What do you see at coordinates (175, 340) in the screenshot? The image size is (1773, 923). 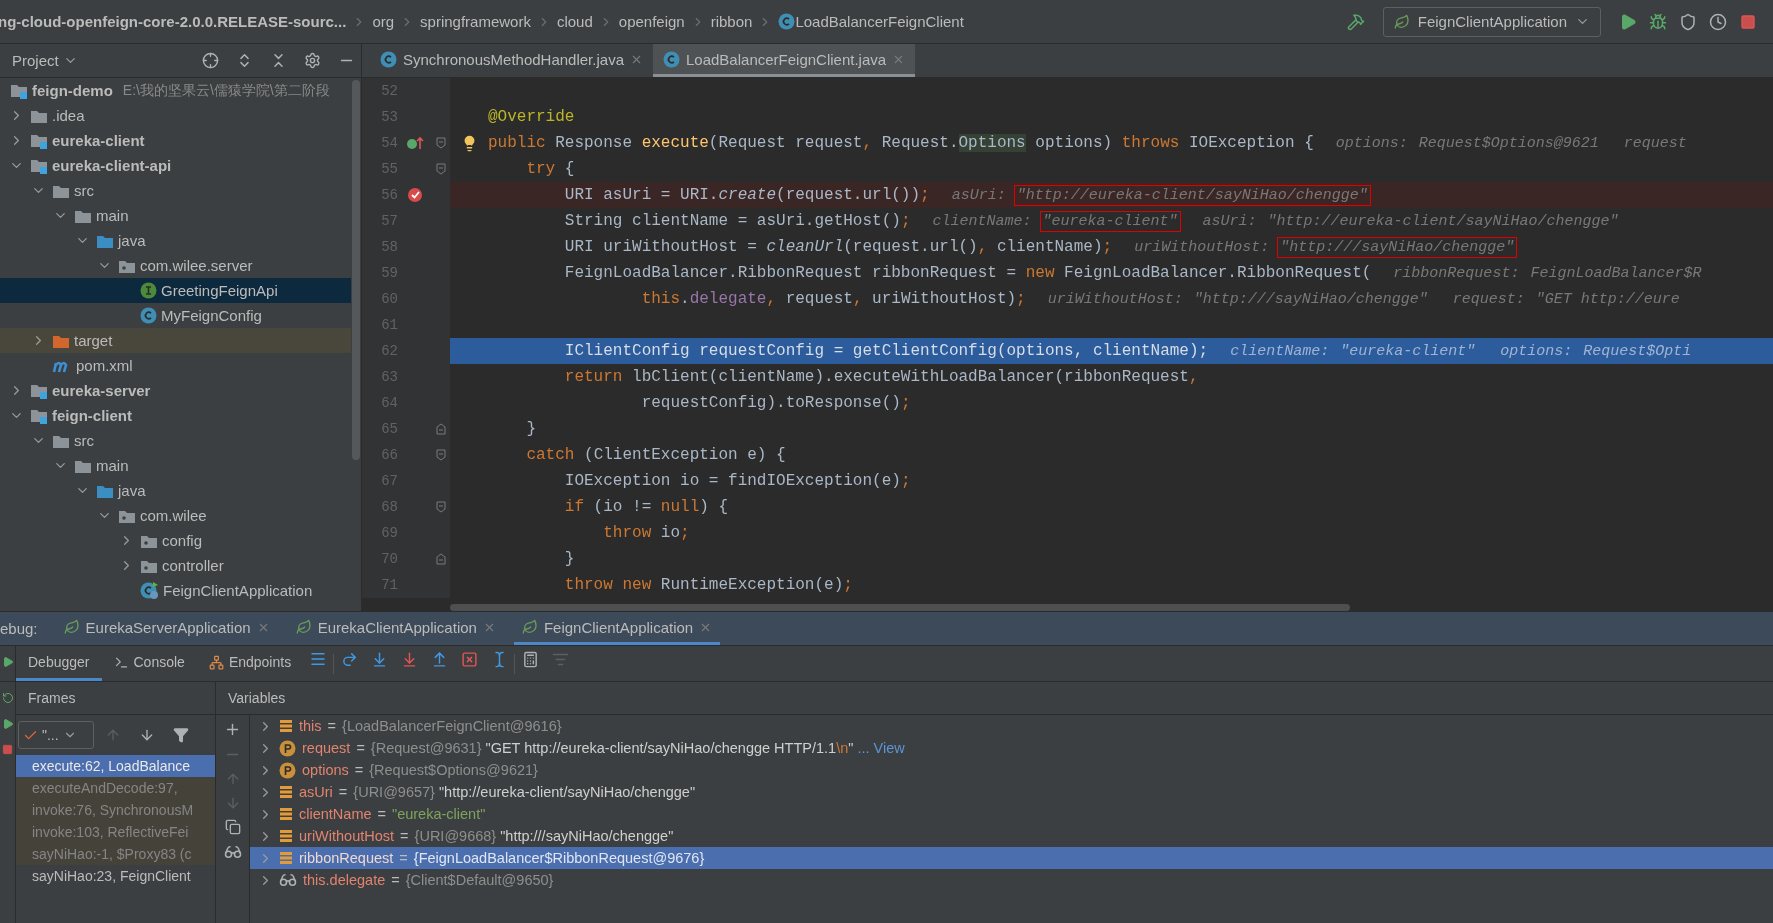 I see `tree-item: target` at bounding box center [175, 340].